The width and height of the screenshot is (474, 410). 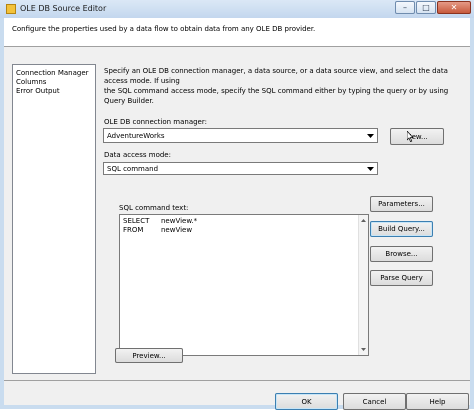 I want to click on close-icon: ✕, so click(x=454, y=7).